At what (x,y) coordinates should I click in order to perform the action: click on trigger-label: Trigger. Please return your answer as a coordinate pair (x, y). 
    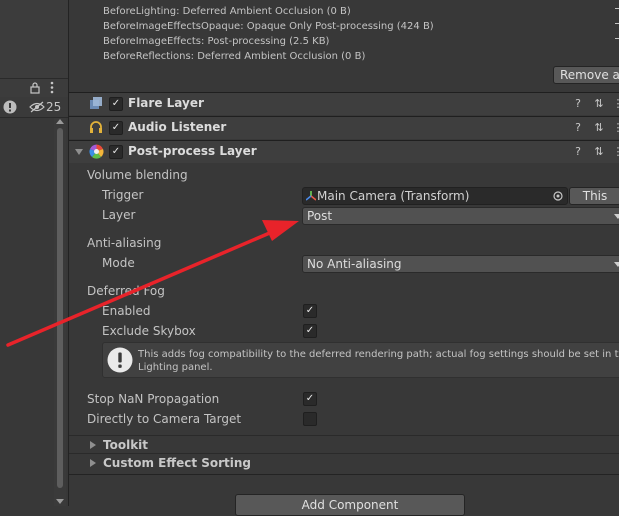
    Looking at the image, I should click on (123, 195).